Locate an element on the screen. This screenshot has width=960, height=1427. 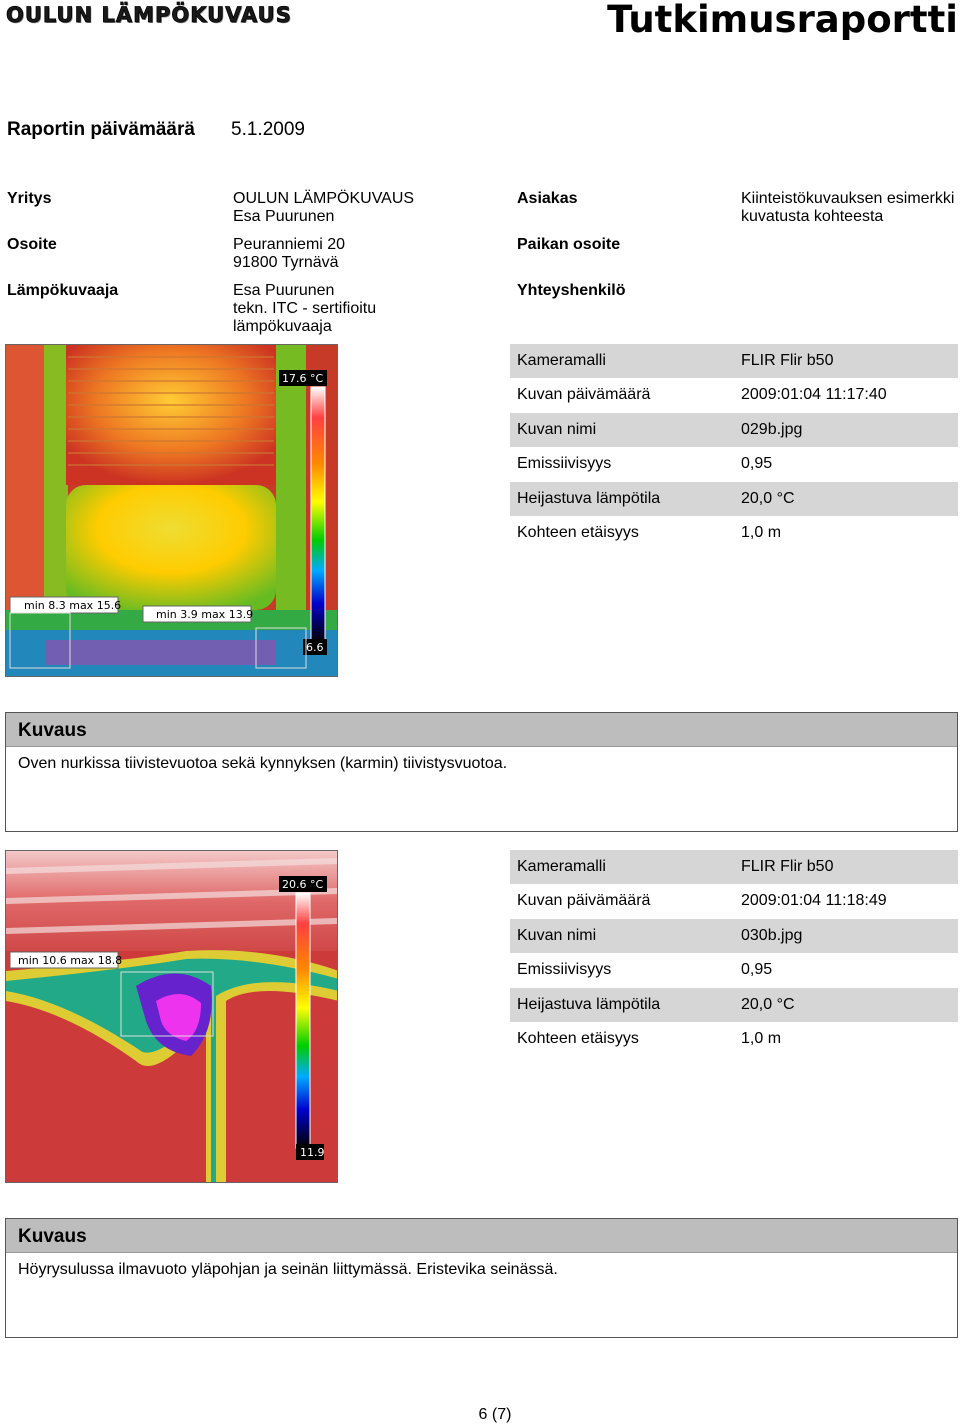
measure-box-2a-label: min 10.6 max 18.8 is located at coordinates (70, 960).